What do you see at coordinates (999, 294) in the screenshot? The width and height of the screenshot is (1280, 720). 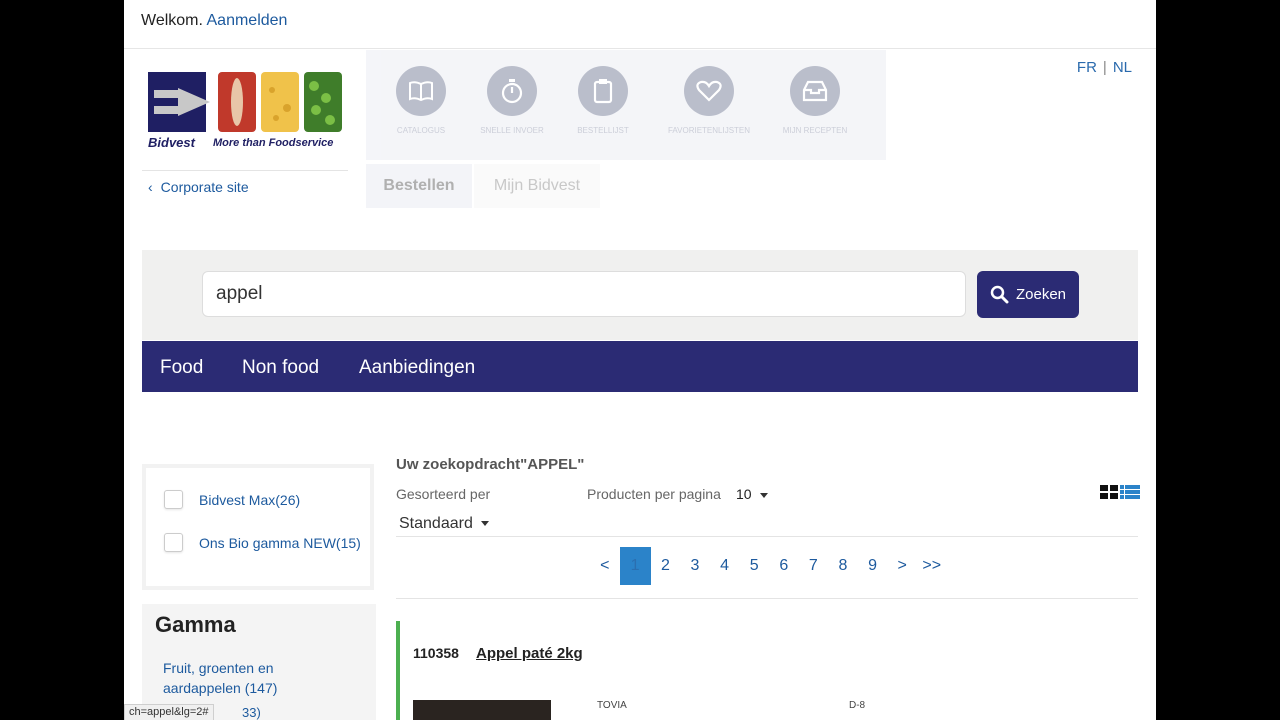 I see `search-icon` at bounding box center [999, 294].